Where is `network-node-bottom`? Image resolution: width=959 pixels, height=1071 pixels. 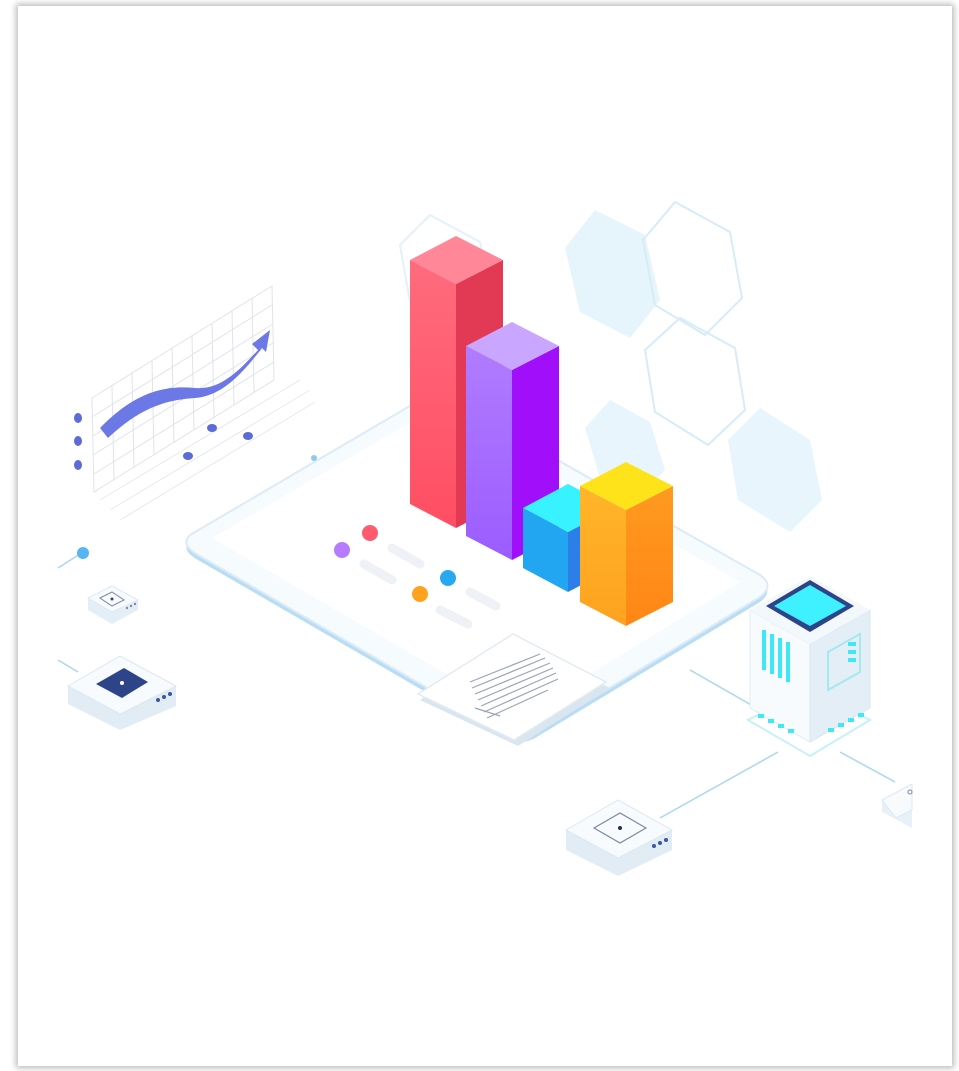
network-node-bottom is located at coordinates (619, 837).